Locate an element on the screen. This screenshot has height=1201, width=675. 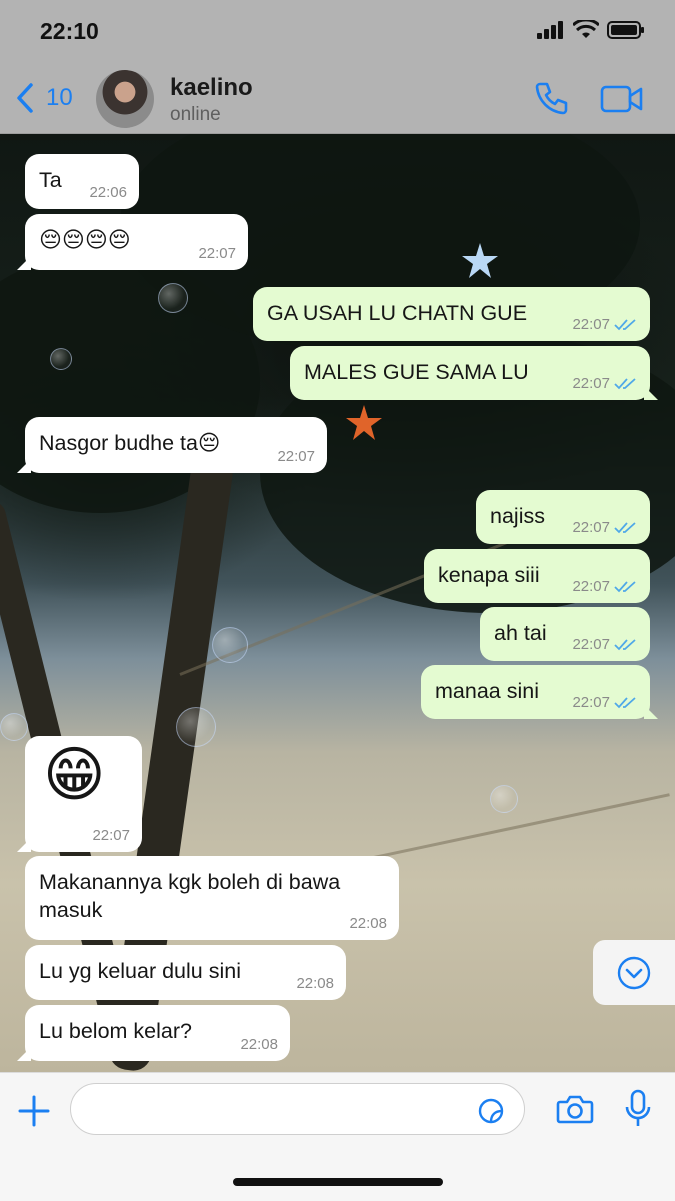
message-text: najiss is located at coordinates (517, 516).